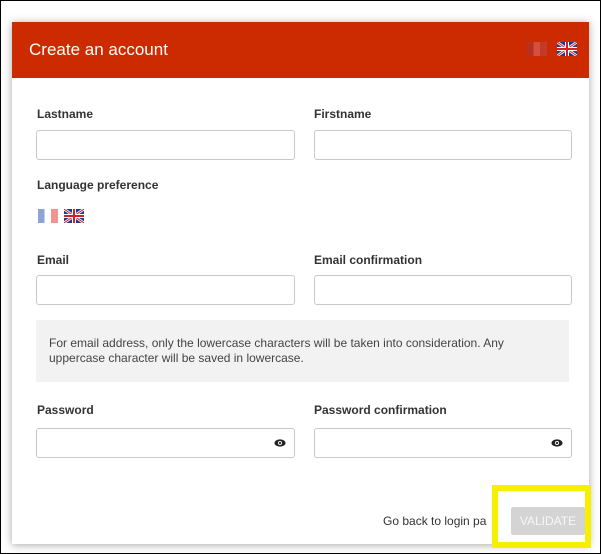  I want to click on email-confirmation-label: Email confirmation, so click(368, 260).